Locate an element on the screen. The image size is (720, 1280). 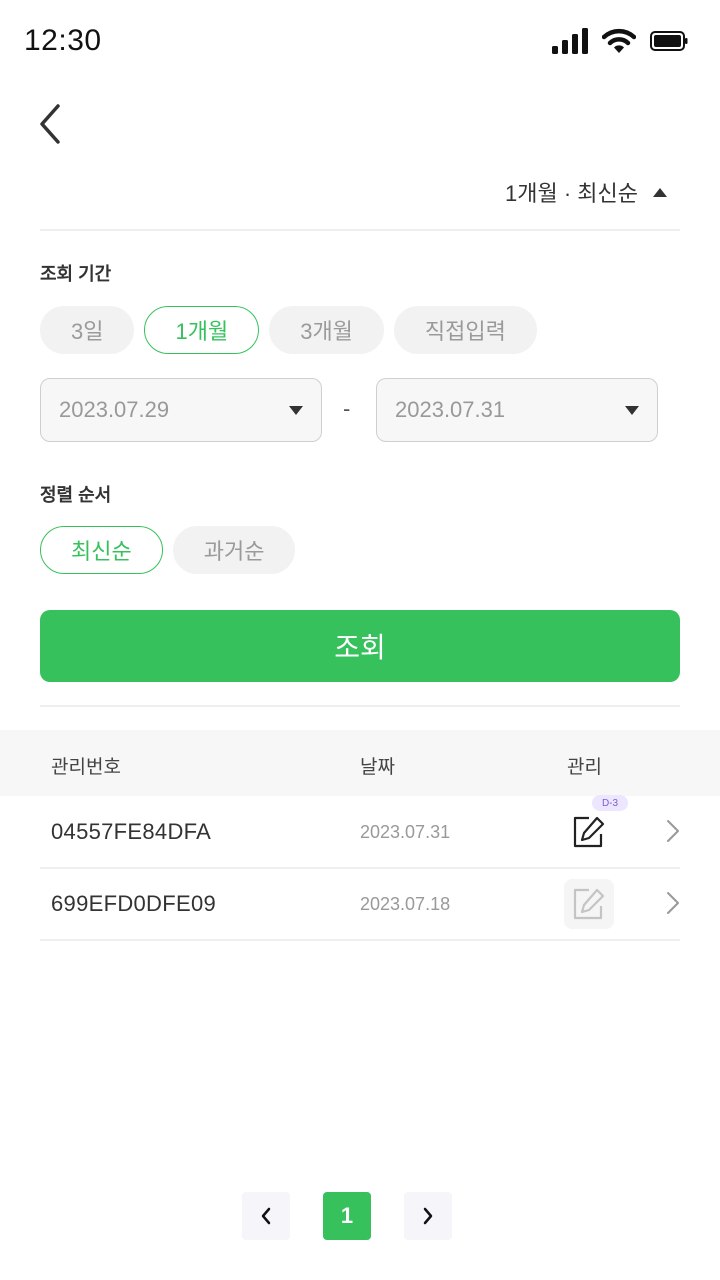
wifi-icon is located at coordinates (619, 40).